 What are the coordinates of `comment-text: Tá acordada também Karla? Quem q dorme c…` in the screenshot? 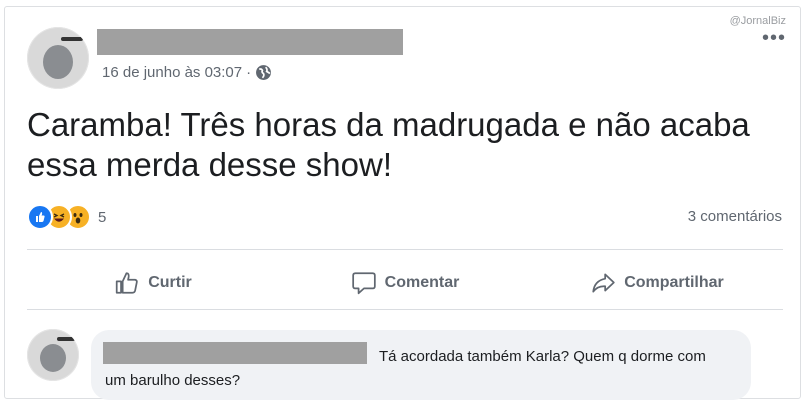 It's located at (405, 368).